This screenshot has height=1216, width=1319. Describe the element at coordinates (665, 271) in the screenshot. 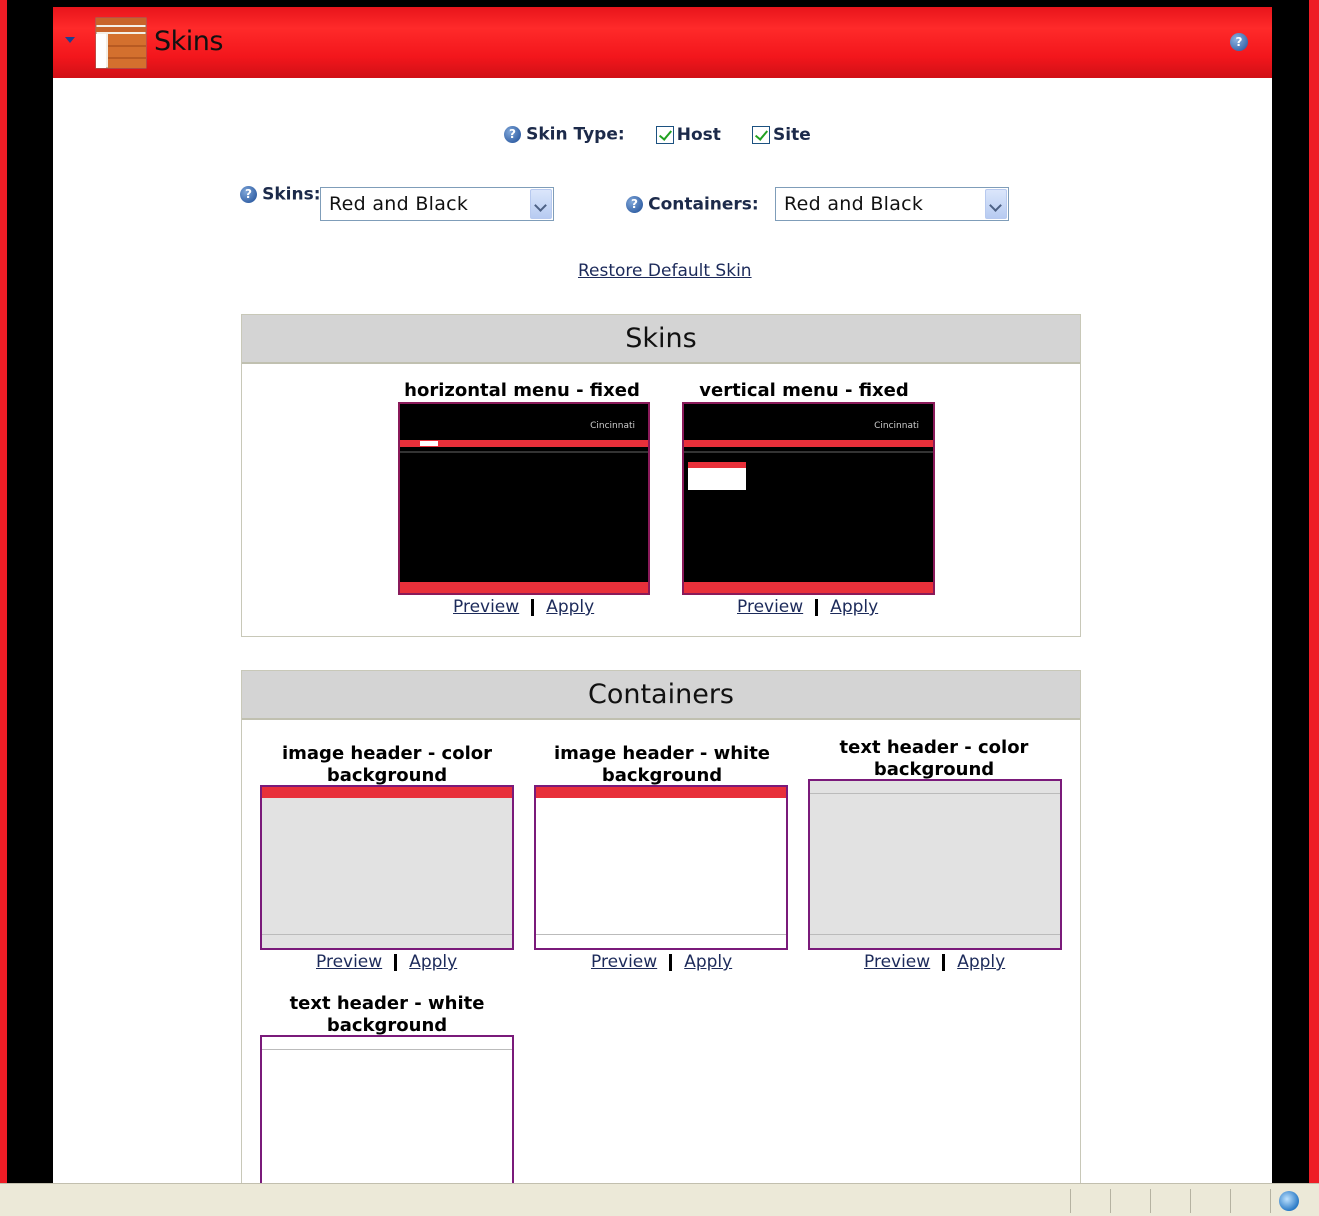

I see `restore-default-skin-link: Restore Default Skin` at that location.